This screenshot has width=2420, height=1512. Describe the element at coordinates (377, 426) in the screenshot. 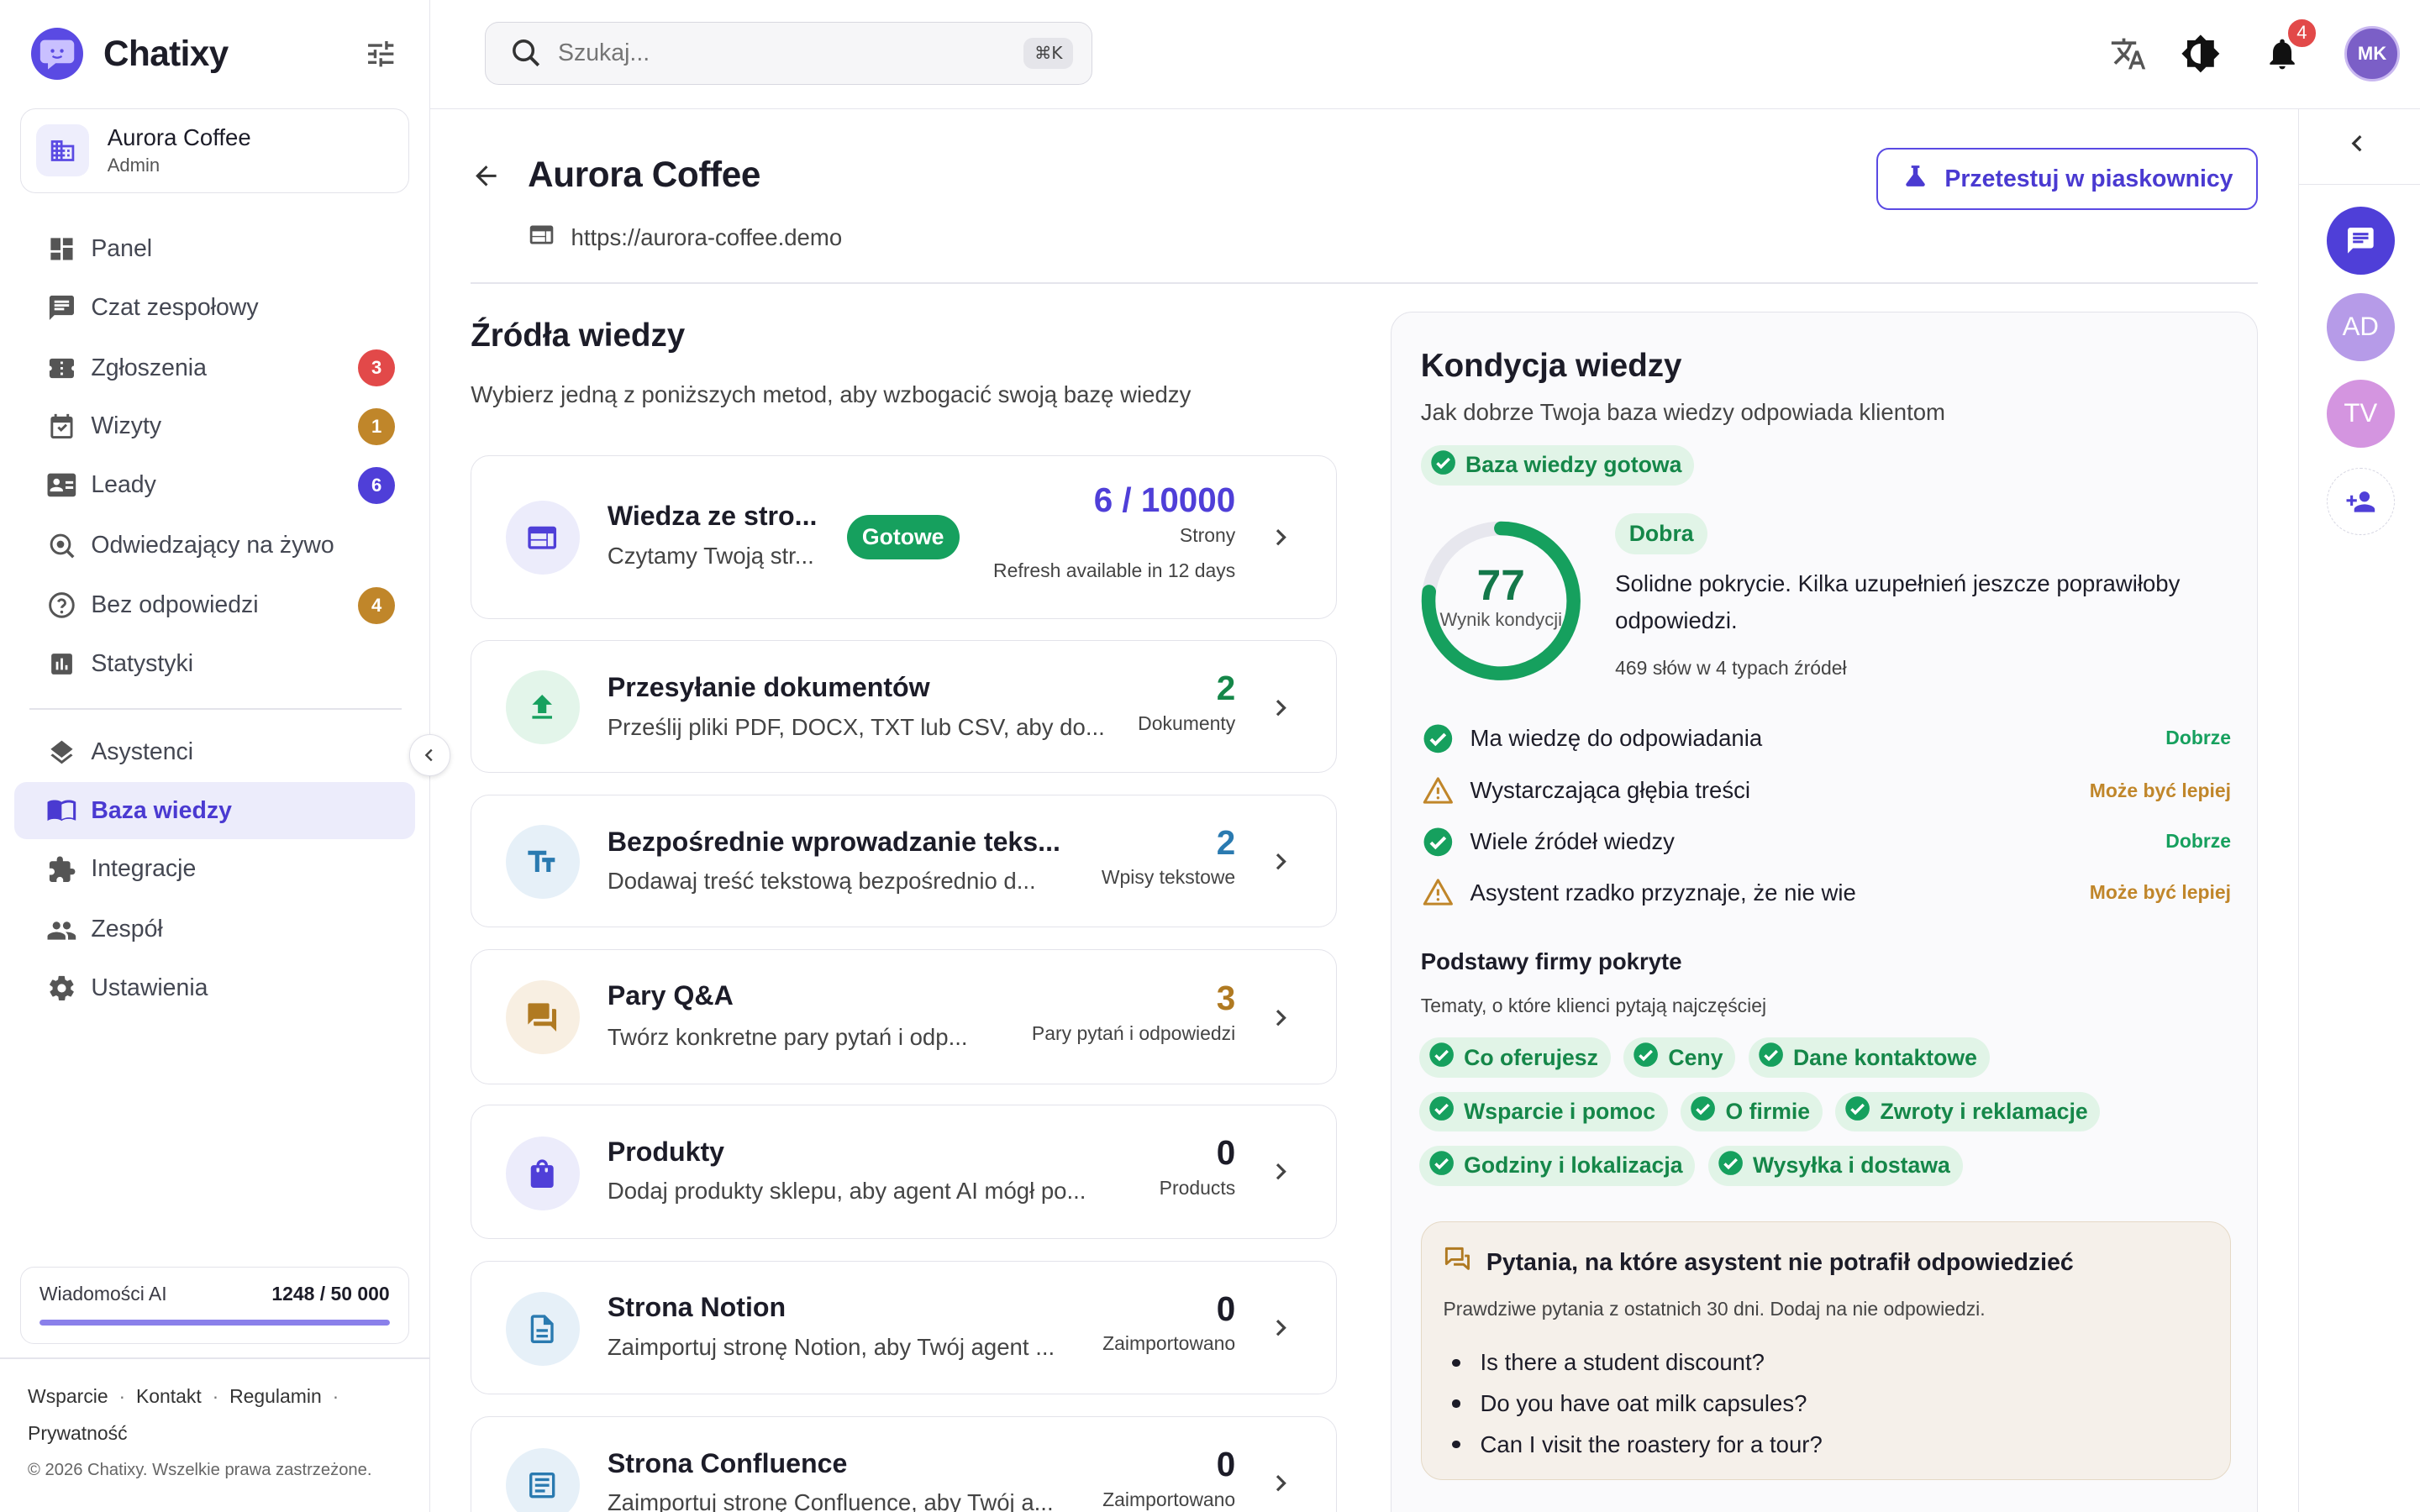

I see `visits-count-badge: 1` at that location.